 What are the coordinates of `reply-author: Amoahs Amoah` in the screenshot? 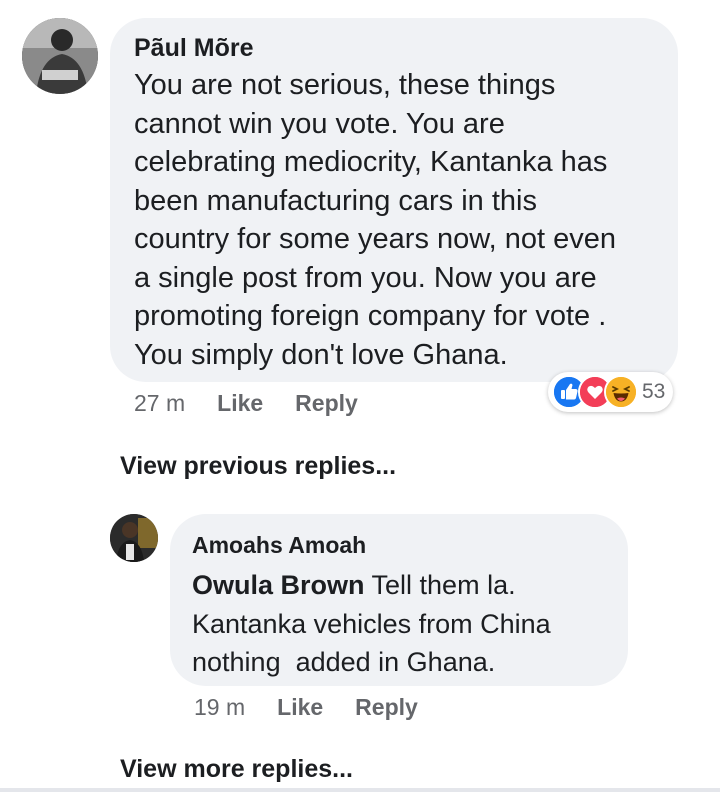 It's located at (400, 545).